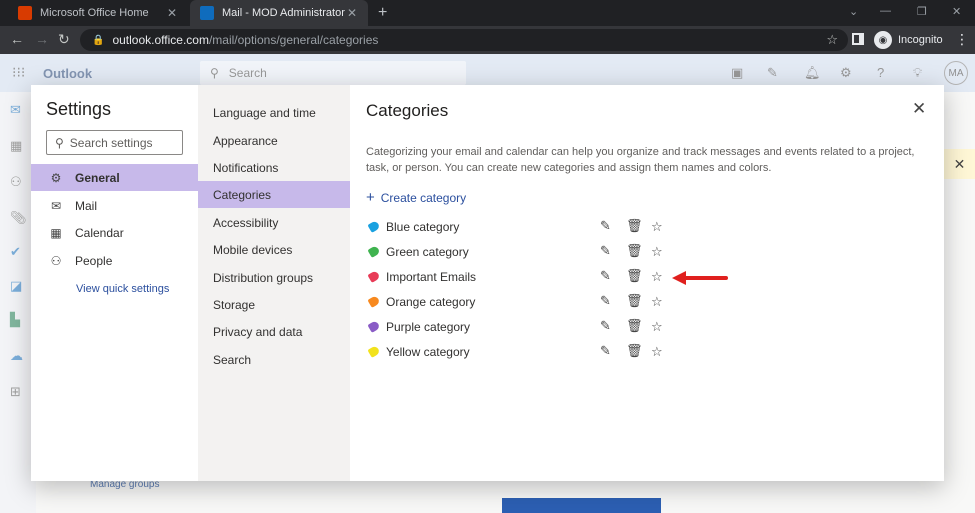 This screenshot has height=513, width=975. Describe the element at coordinates (922, 11) in the screenshot. I see `restore-icon: ❐` at that location.